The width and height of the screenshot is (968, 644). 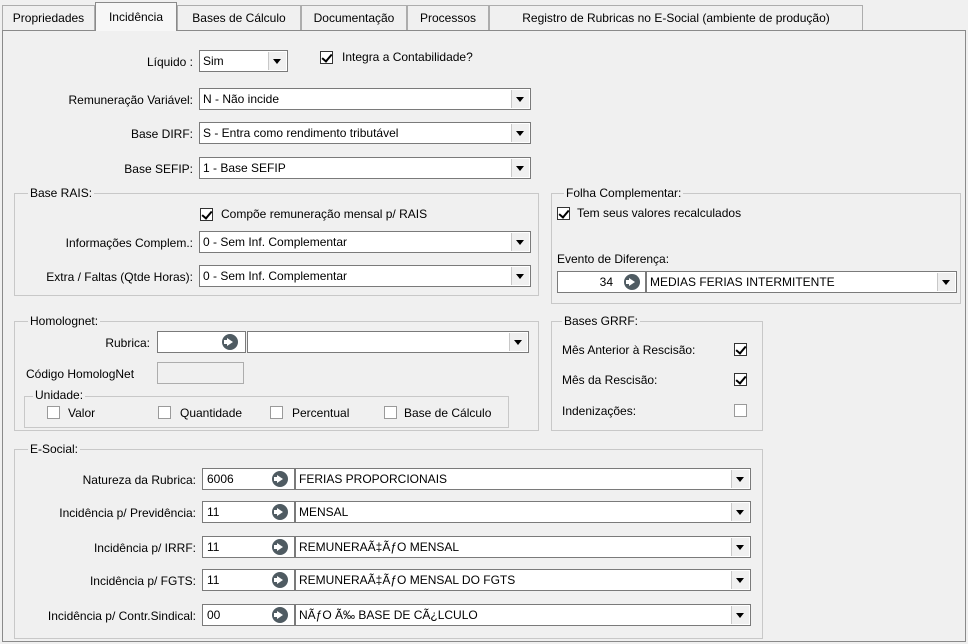 I want to click on incidencia-previdencia-label: Incidência p/ Previdência:, so click(x=127, y=513).